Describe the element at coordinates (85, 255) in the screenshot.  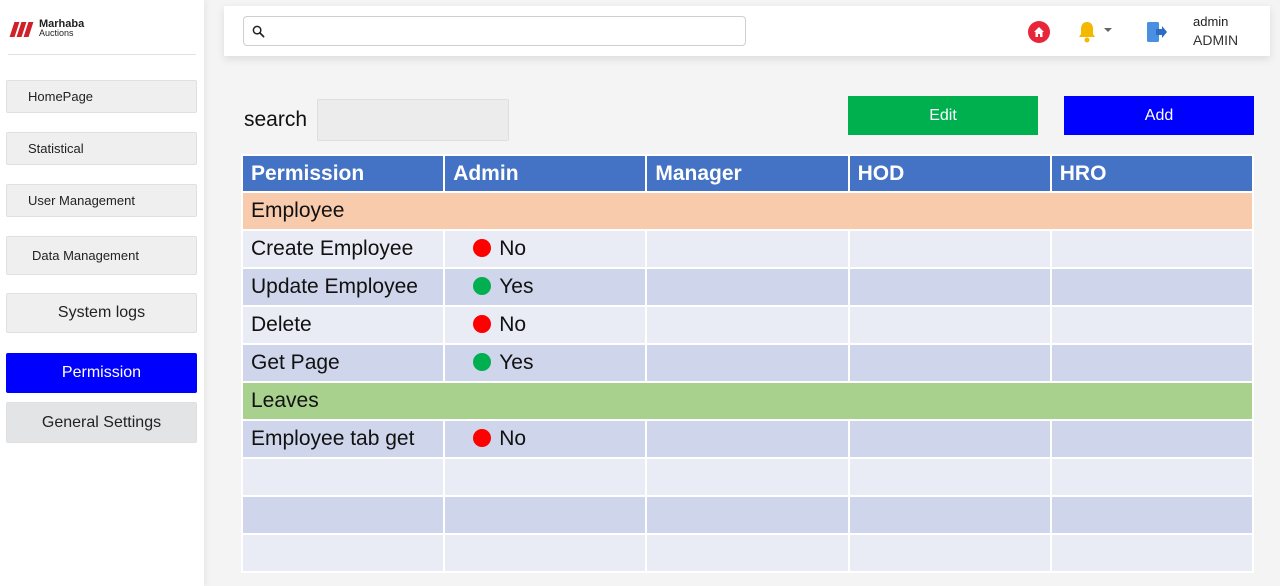
I see `sidebar-item-label: Data Management` at that location.